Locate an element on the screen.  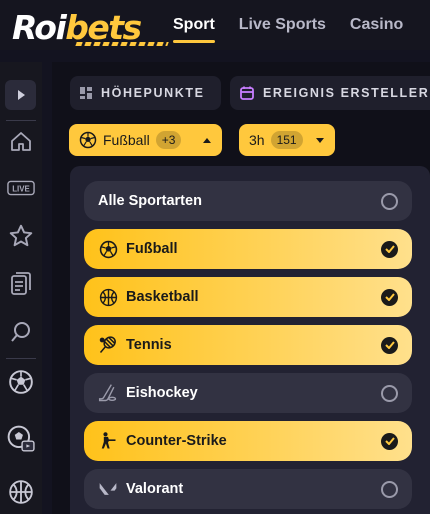
star-icon is located at coordinates (21, 235).